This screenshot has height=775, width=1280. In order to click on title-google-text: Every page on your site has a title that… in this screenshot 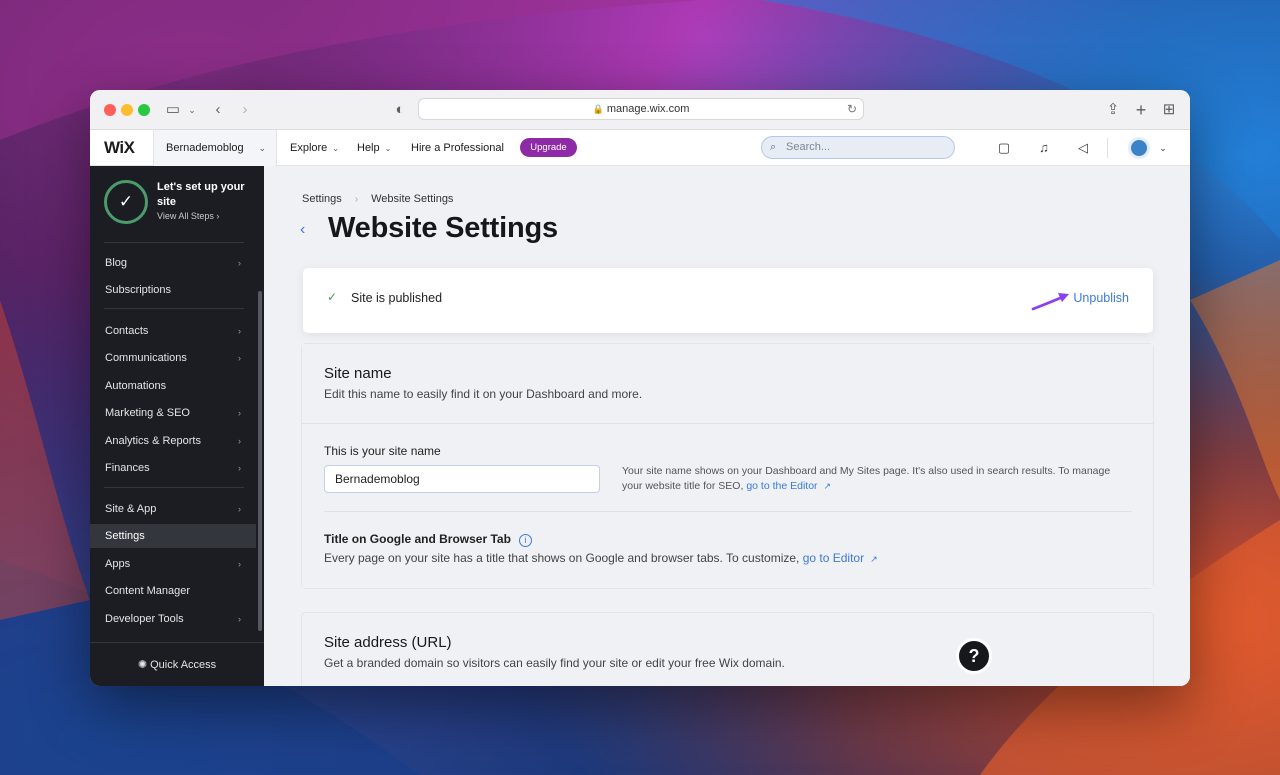, I will do `click(601, 558)`.